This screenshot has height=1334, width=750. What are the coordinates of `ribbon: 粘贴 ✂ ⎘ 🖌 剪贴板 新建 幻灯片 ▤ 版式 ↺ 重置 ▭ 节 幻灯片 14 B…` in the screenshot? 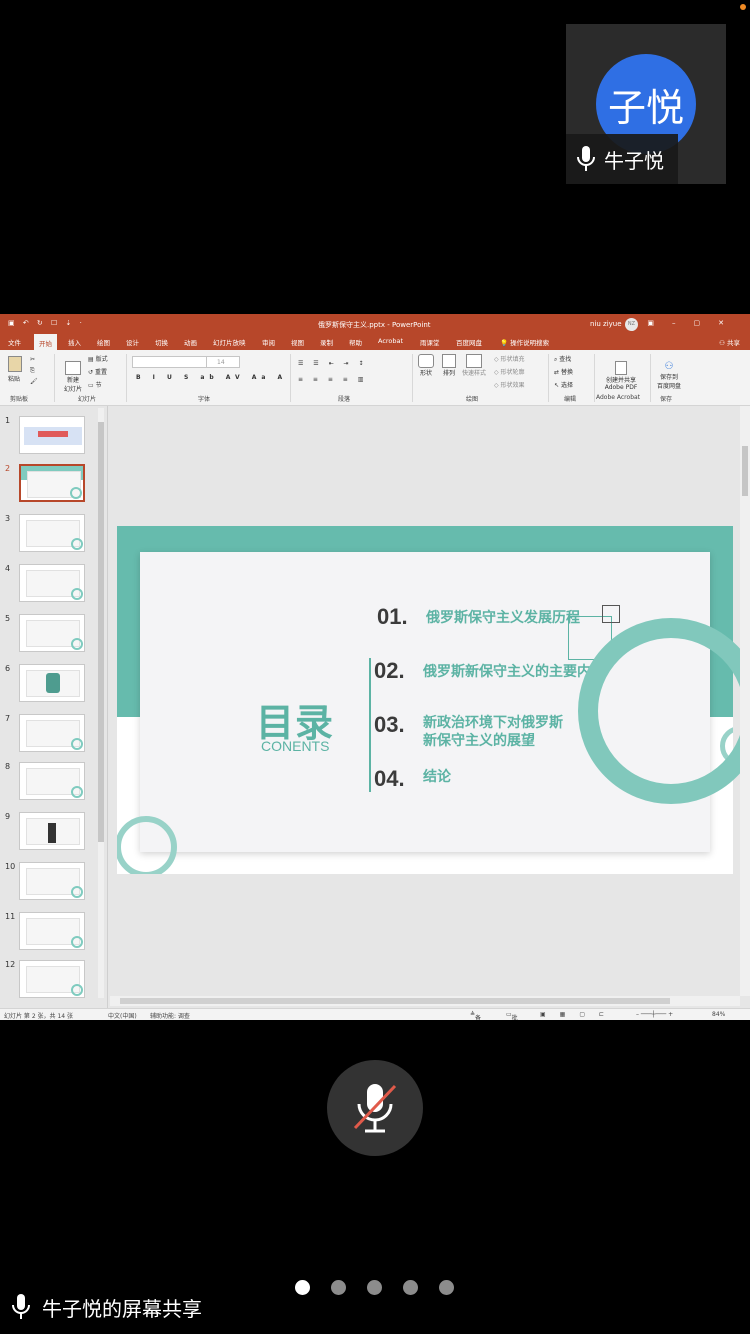 It's located at (375, 378).